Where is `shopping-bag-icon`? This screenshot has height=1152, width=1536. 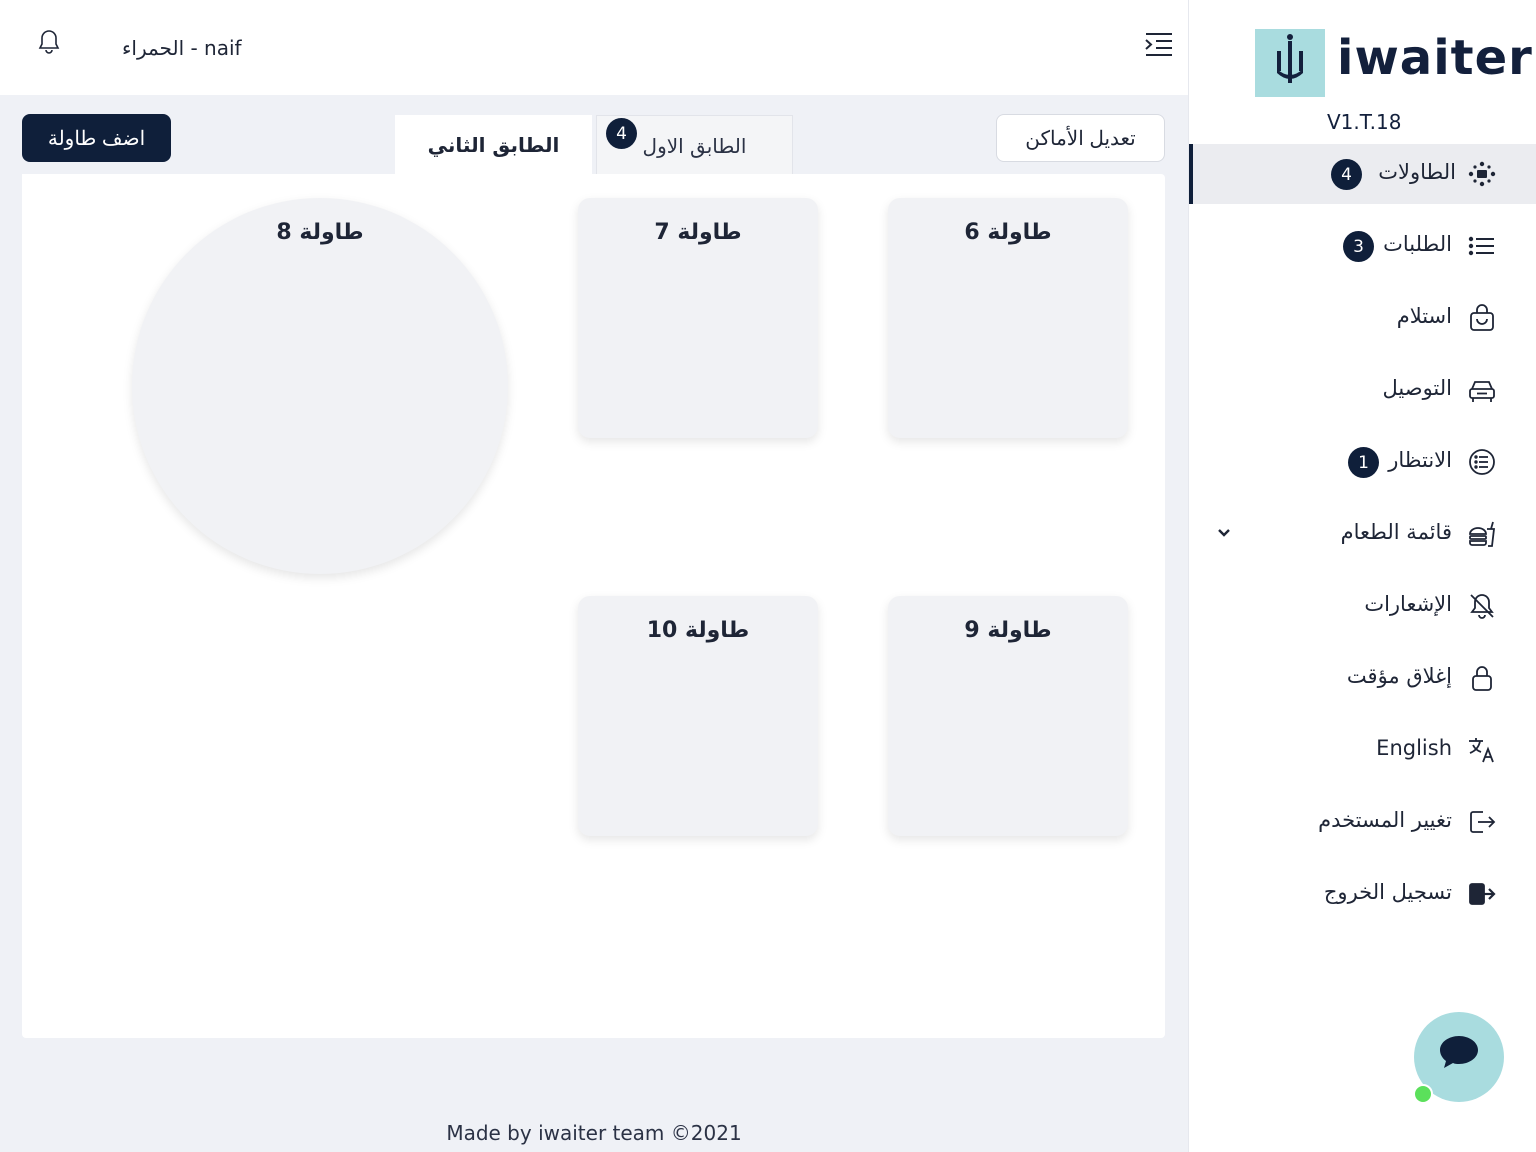
shopping-bag-icon is located at coordinates (1482, 317).